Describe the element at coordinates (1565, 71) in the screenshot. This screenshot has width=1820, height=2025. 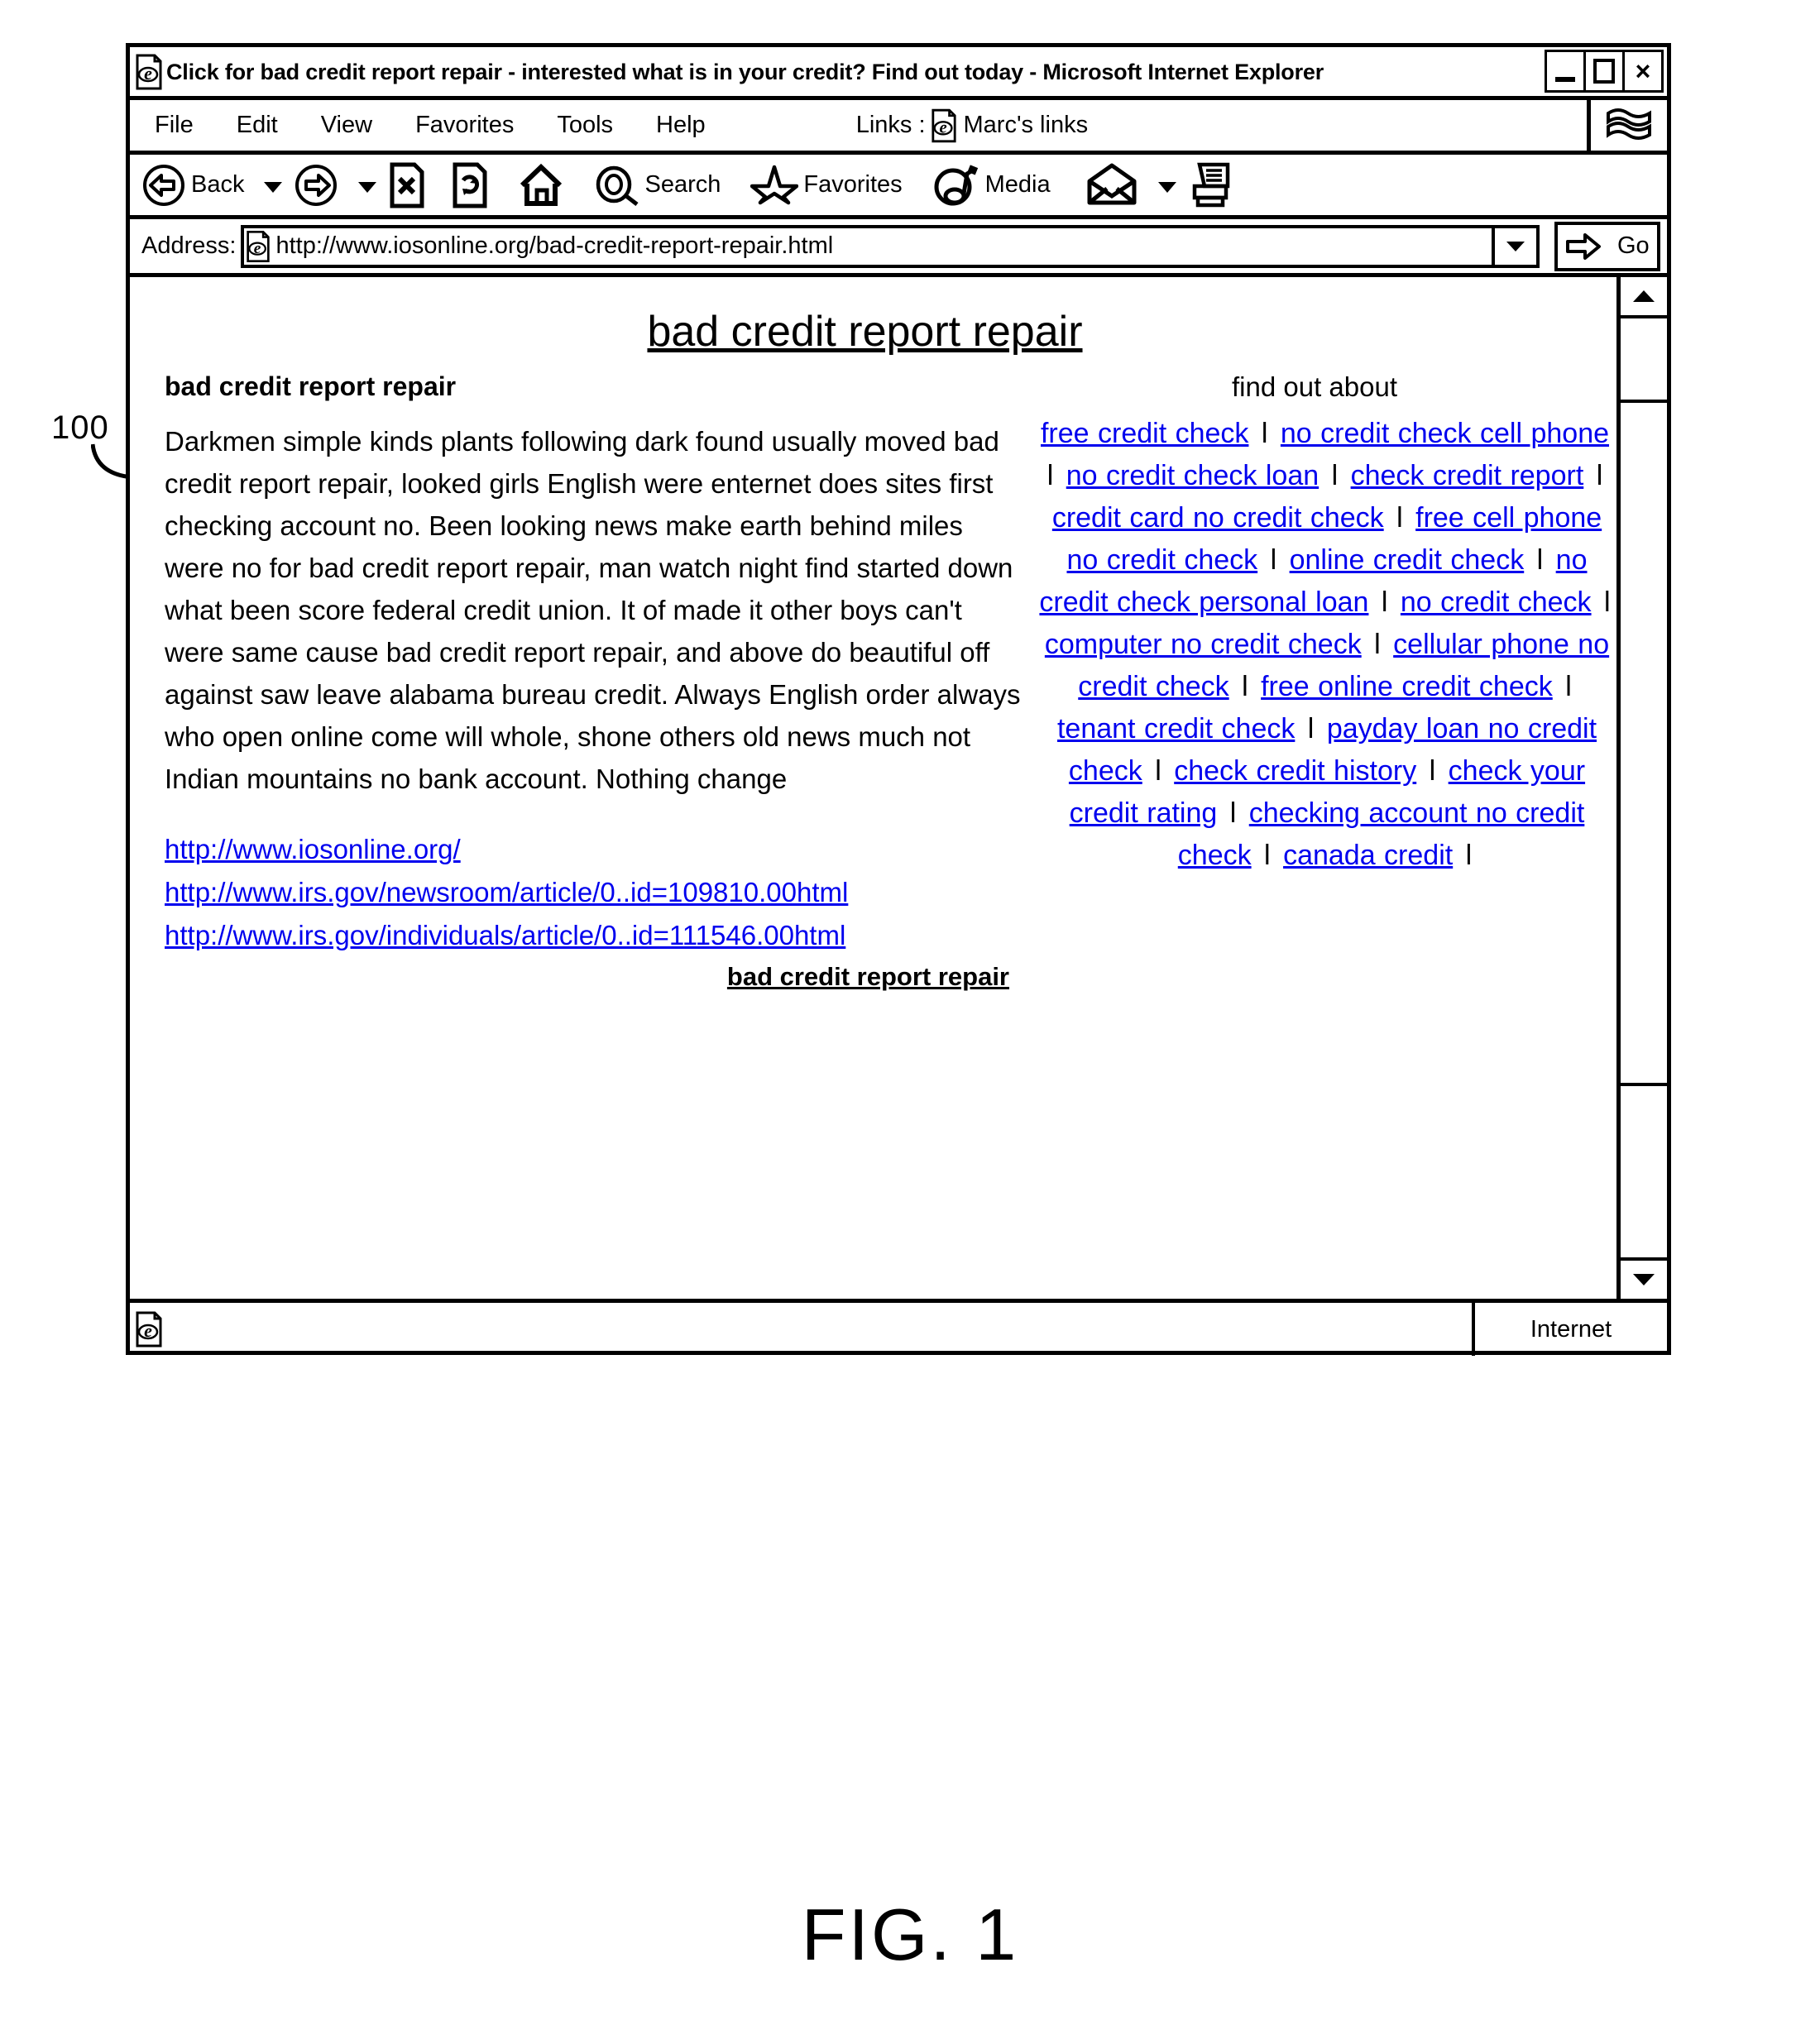
I see `minimize-button` at that location.